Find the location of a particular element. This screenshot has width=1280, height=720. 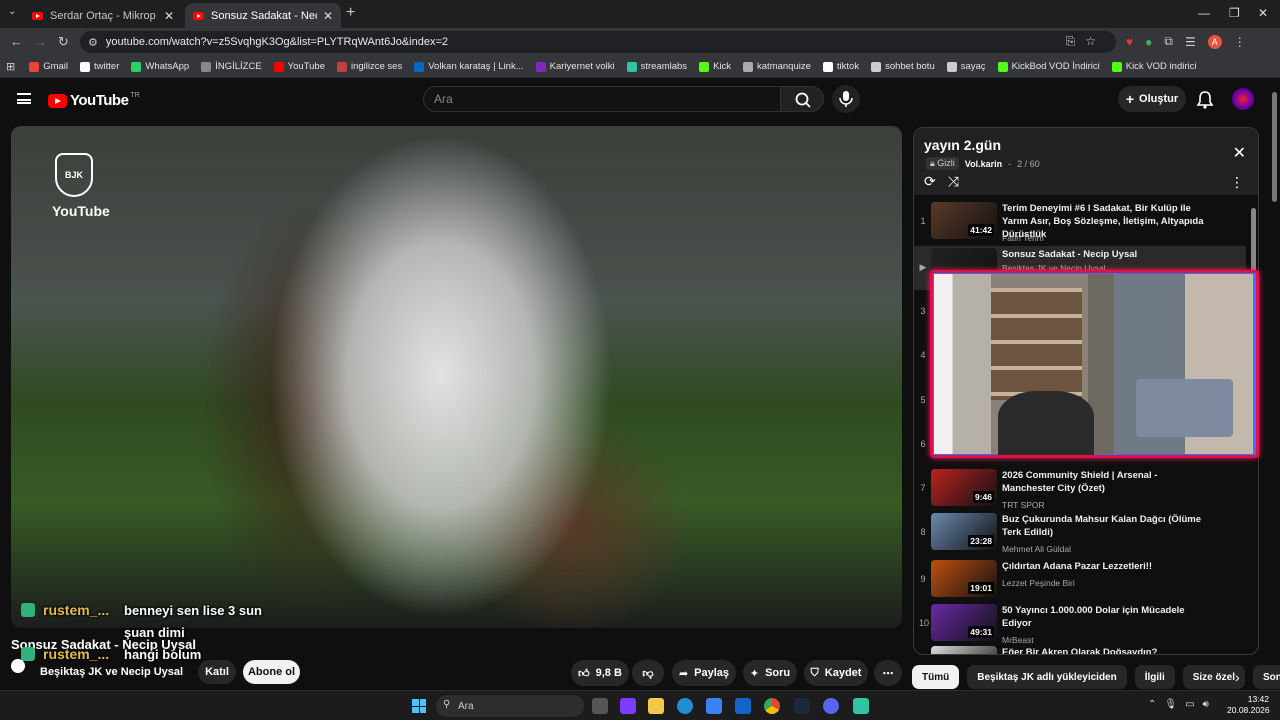

playlist-item-title: Eğer Bir Akrep Olarak Doğsaydın? is located at coordinates (1107, 650).